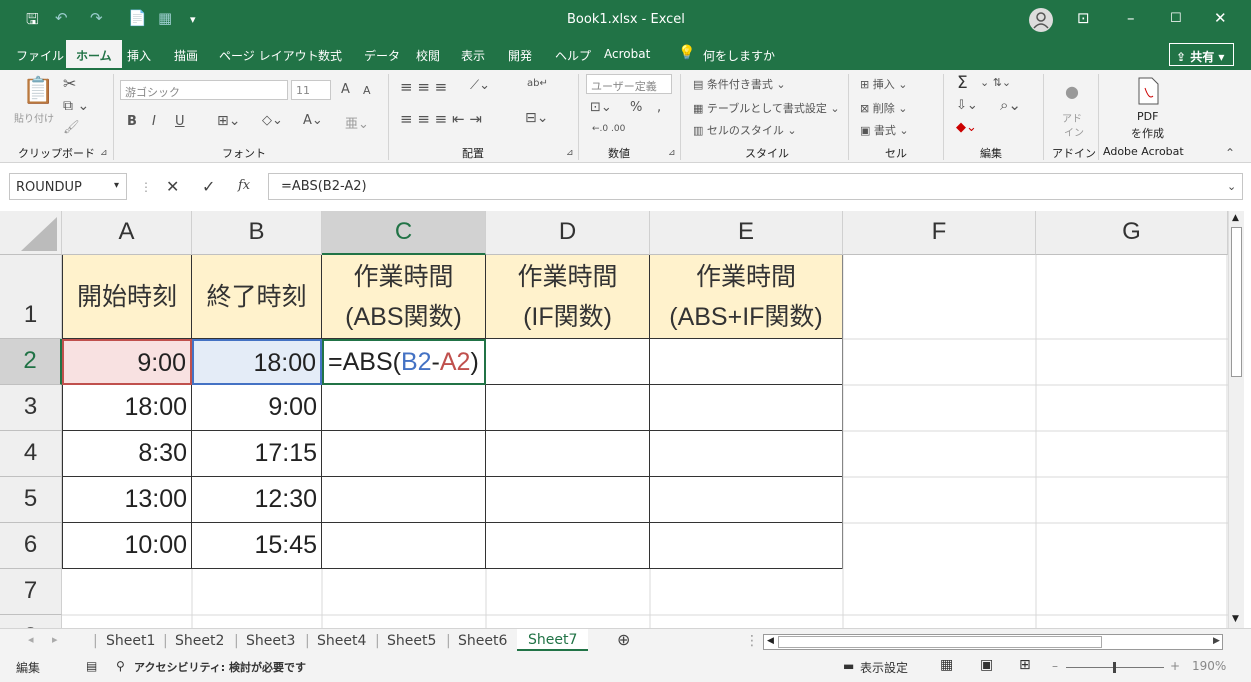  I want to click on normal-view-icon: ▦, so click(946, 665).